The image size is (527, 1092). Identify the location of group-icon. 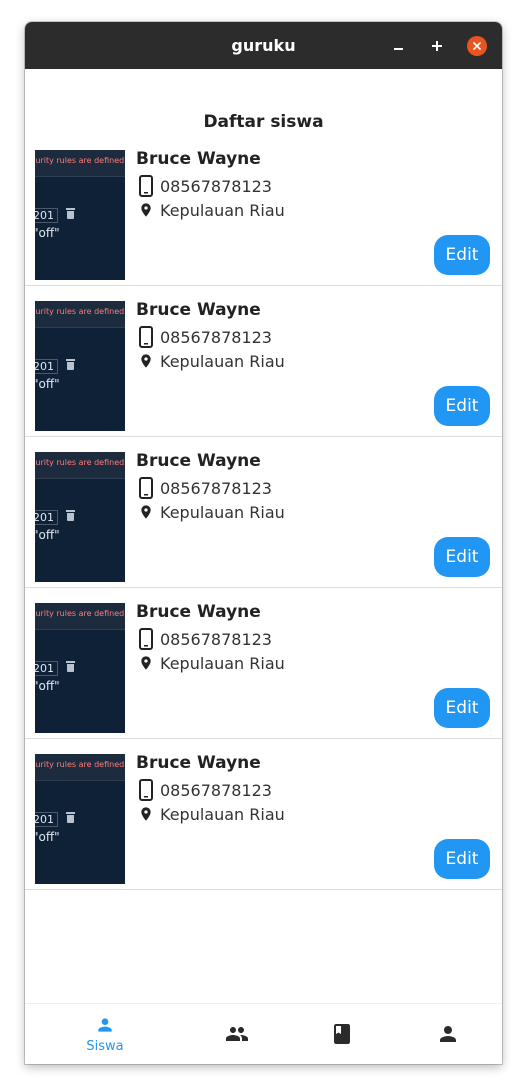
(237, 1034).